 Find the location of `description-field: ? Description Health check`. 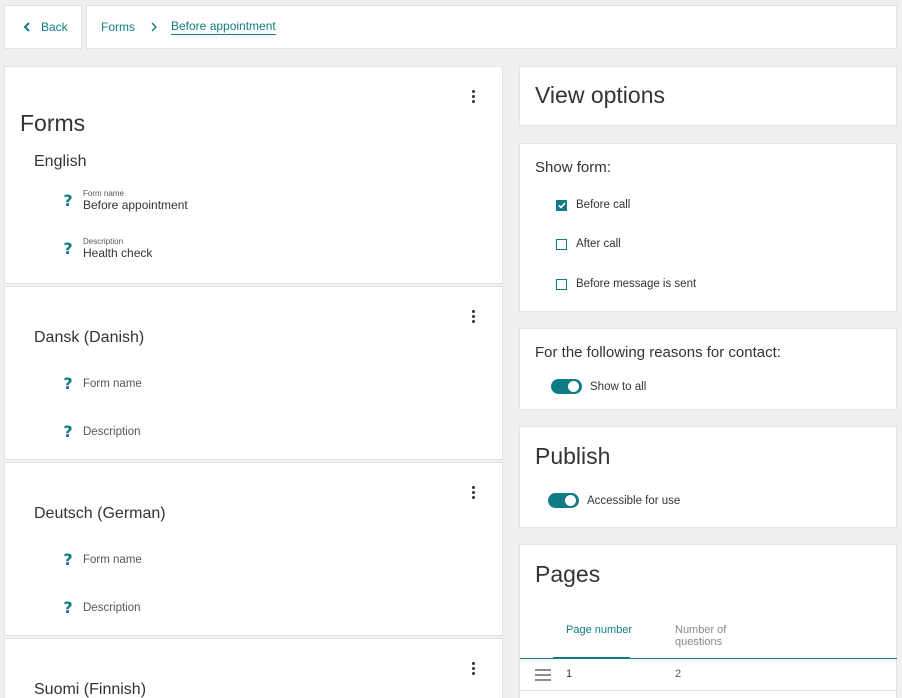

description-field: ? Description Health check is located at coordinates (105, 248).